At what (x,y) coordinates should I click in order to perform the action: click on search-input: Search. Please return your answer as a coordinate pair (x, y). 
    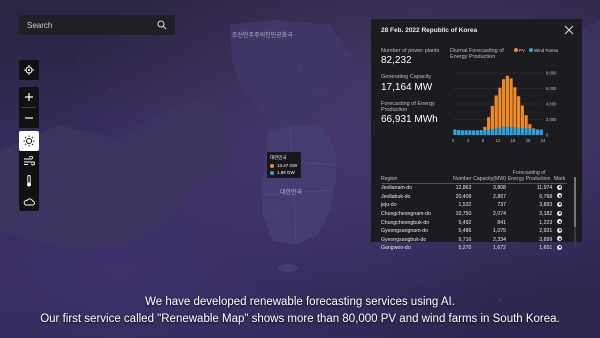
    Looking at the image, I should click on (92, 25).